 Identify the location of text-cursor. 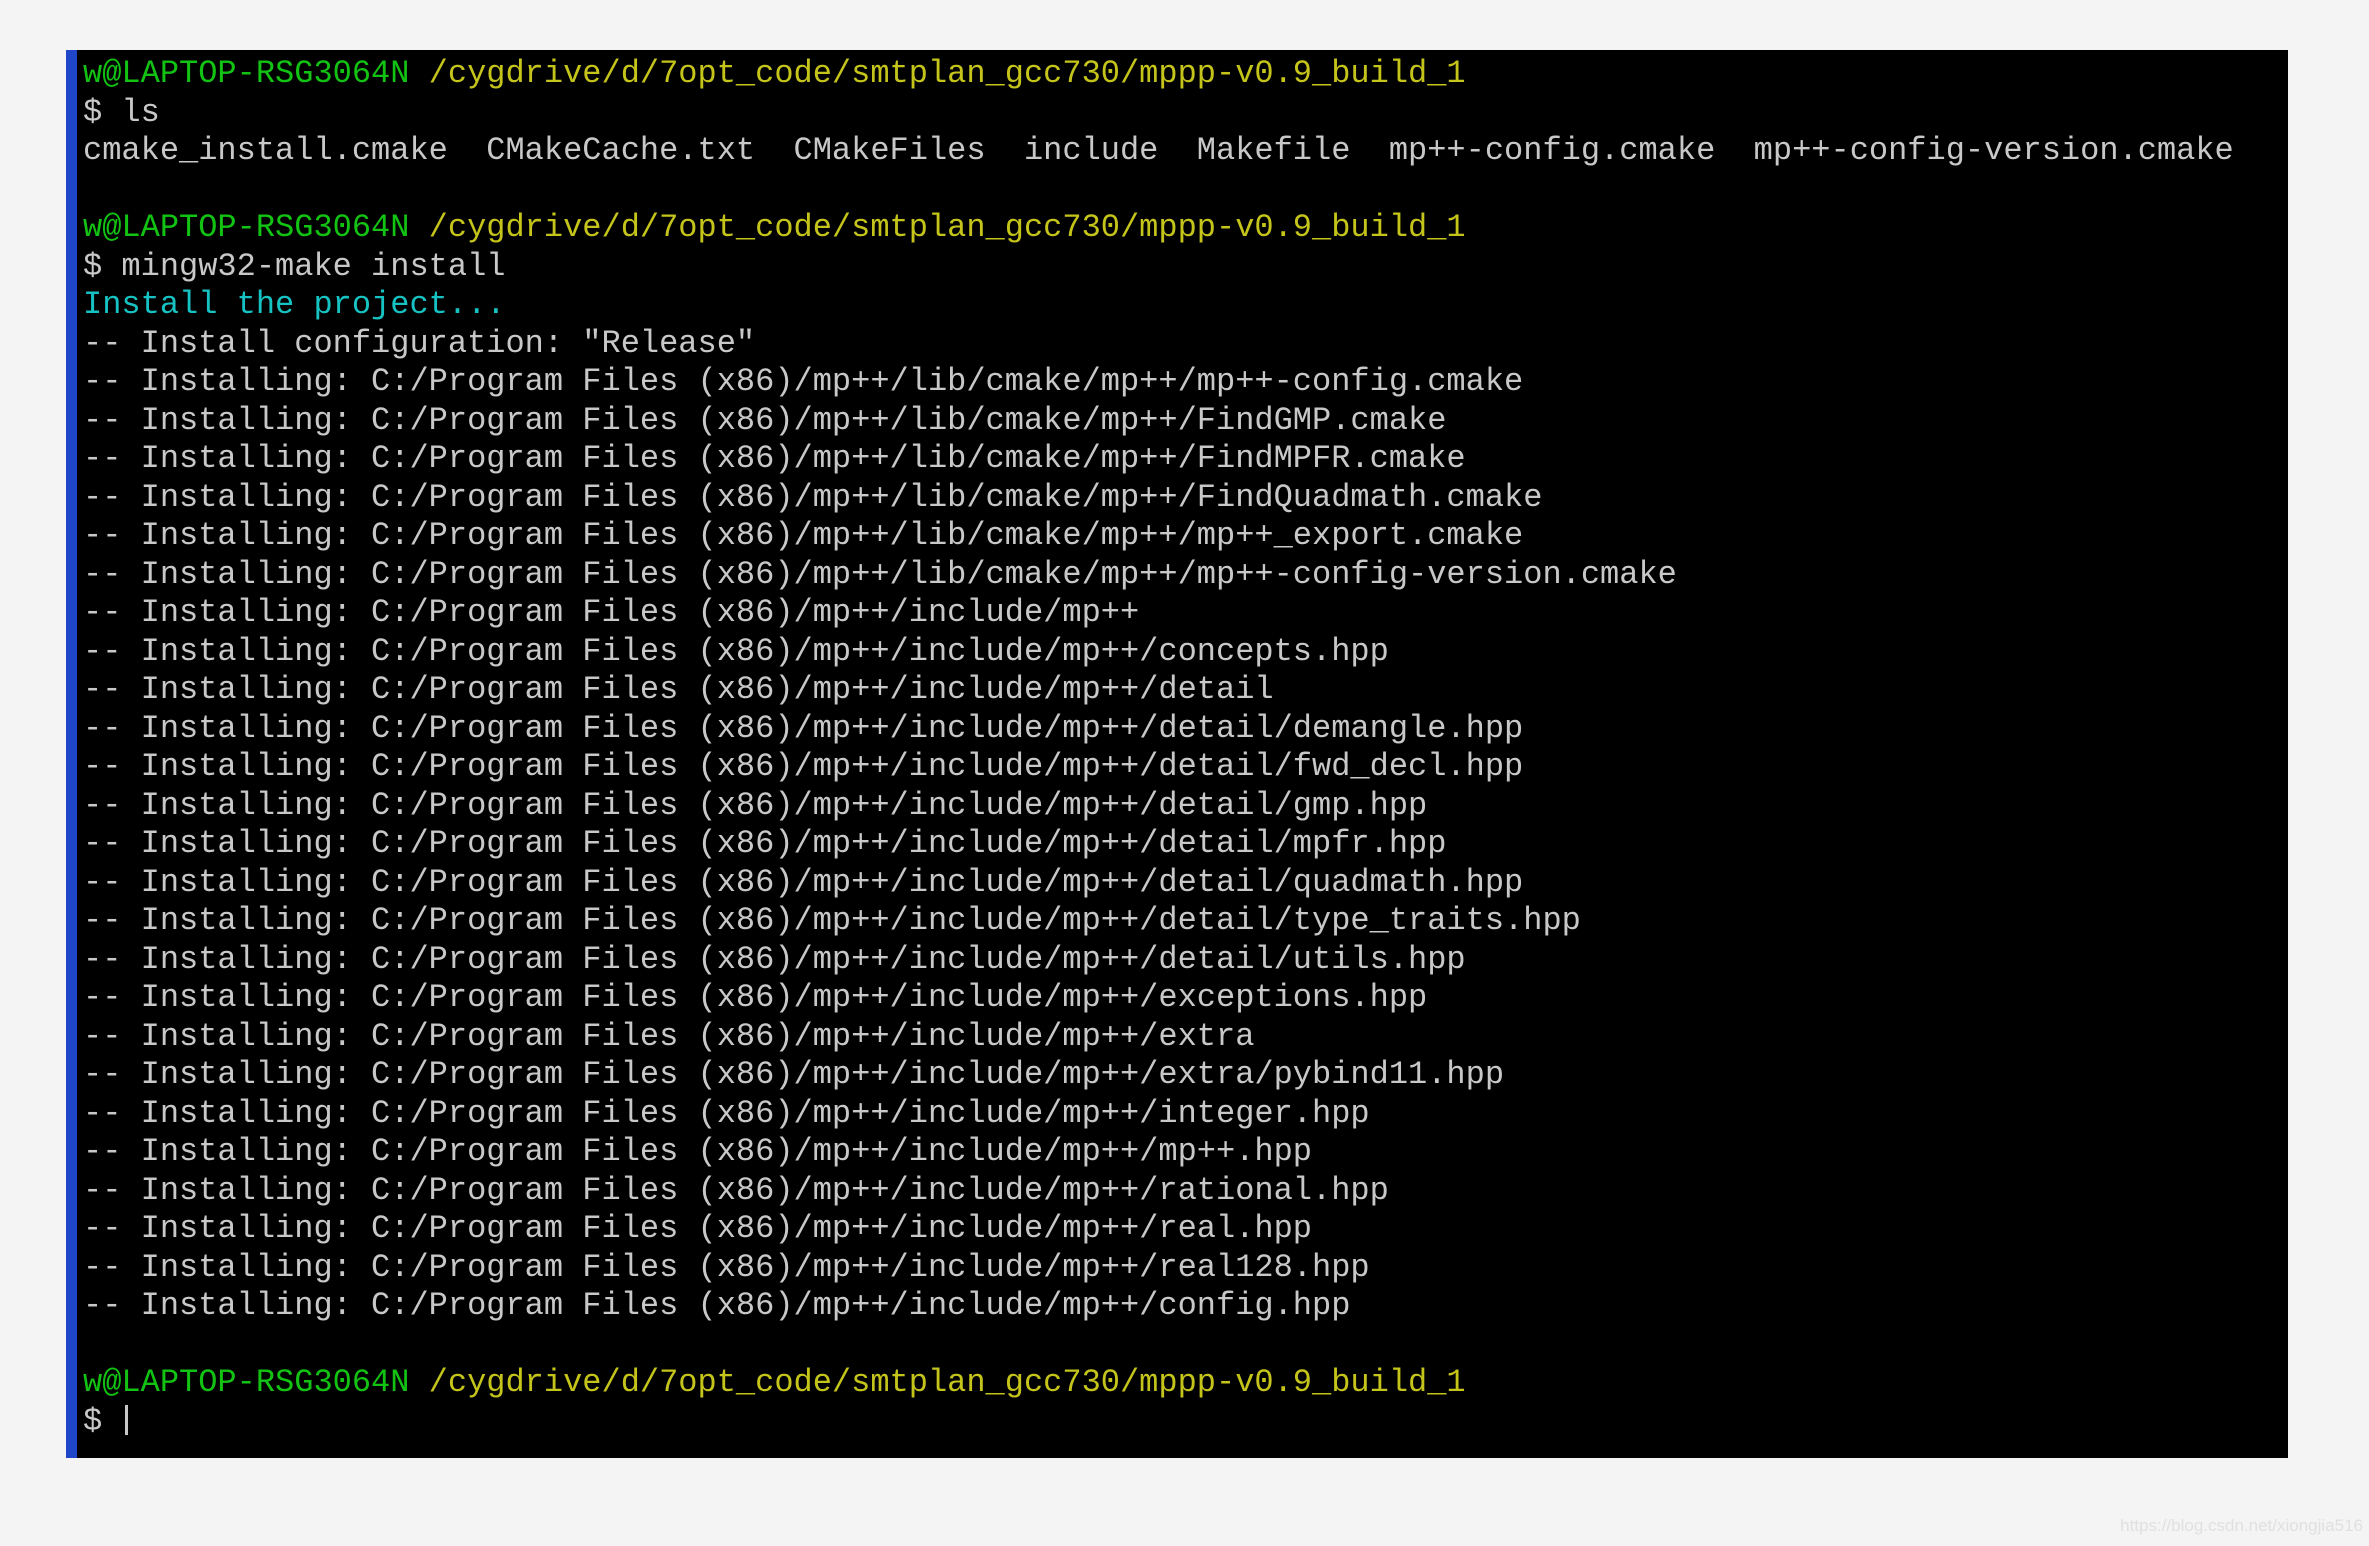
(127, 1419).